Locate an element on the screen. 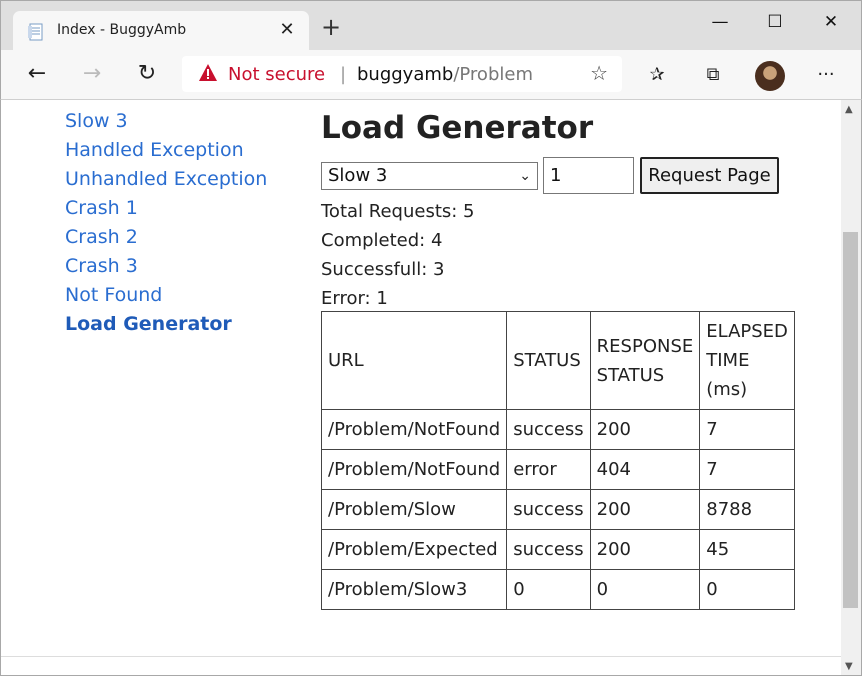 The image size is (862, 676). error-requests: Error: 1 is located at coordinates (354, 298).